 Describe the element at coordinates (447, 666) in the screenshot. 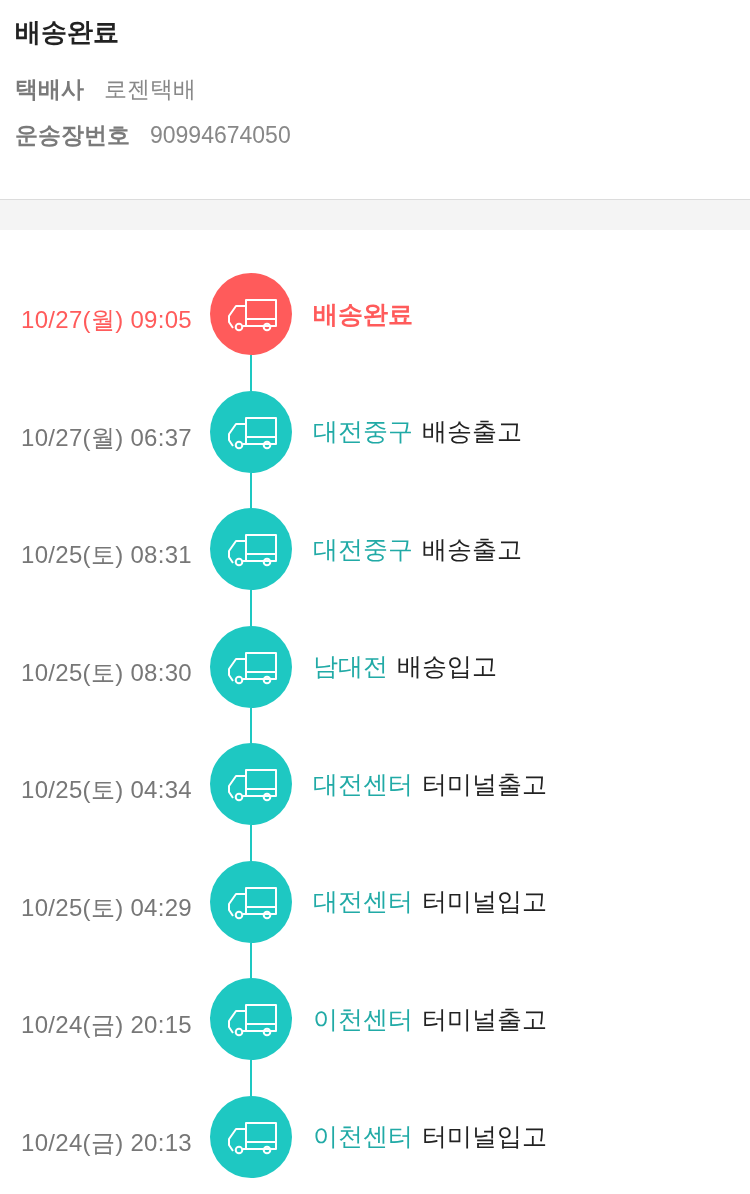

I see `event-status: 배송입고` at that location.